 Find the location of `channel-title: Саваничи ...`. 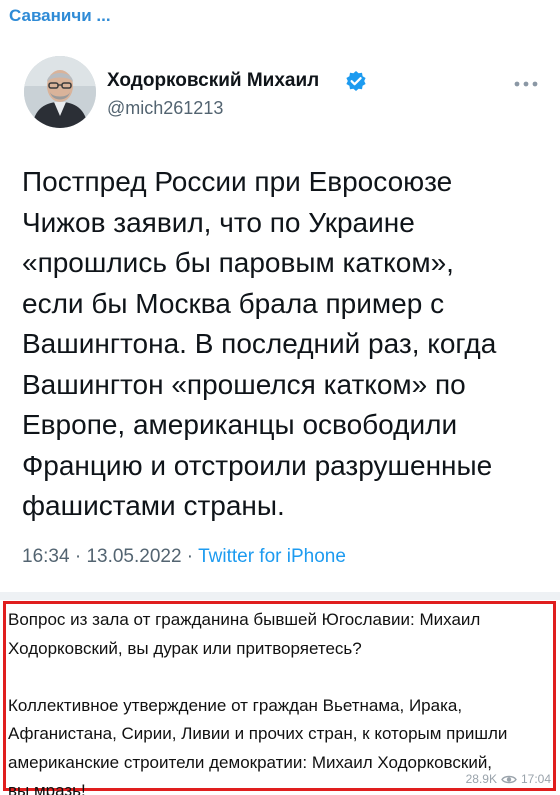

channel-title: Саваничи ... is located at coordinates (60, 16).